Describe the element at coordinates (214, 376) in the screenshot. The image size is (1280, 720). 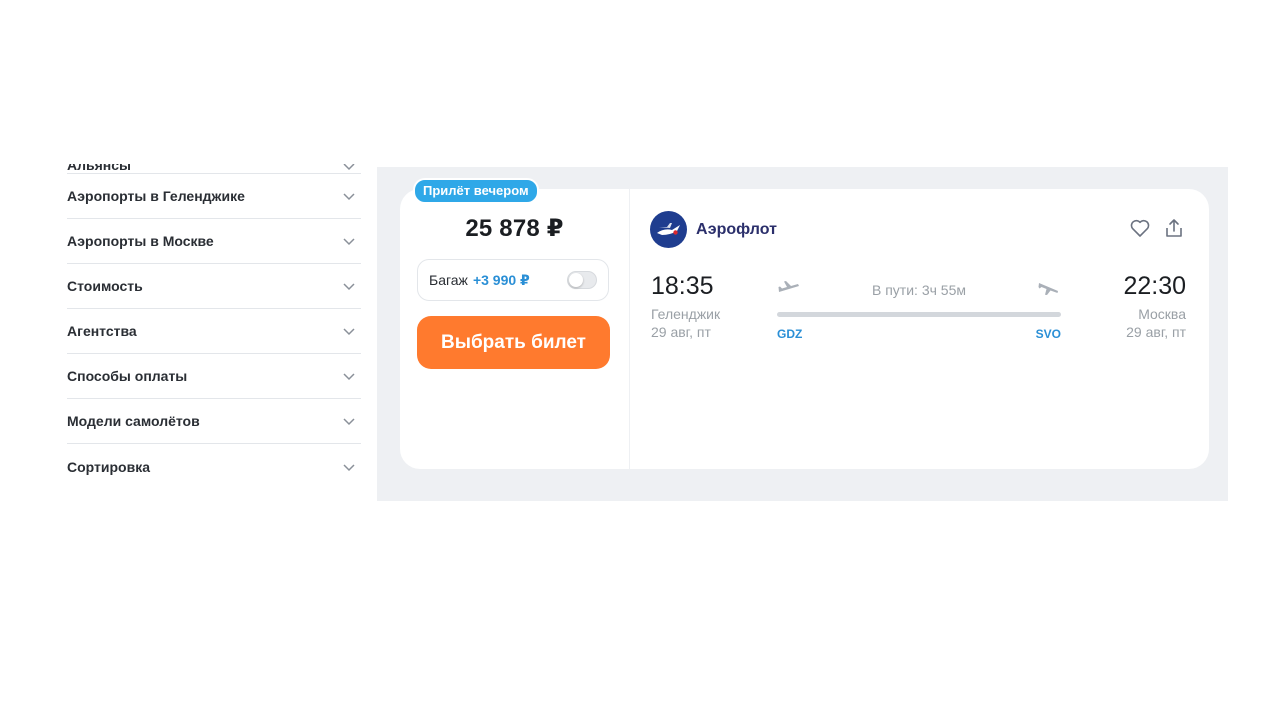
I see `filter-payment-methods: Способы оплаты` at that location.